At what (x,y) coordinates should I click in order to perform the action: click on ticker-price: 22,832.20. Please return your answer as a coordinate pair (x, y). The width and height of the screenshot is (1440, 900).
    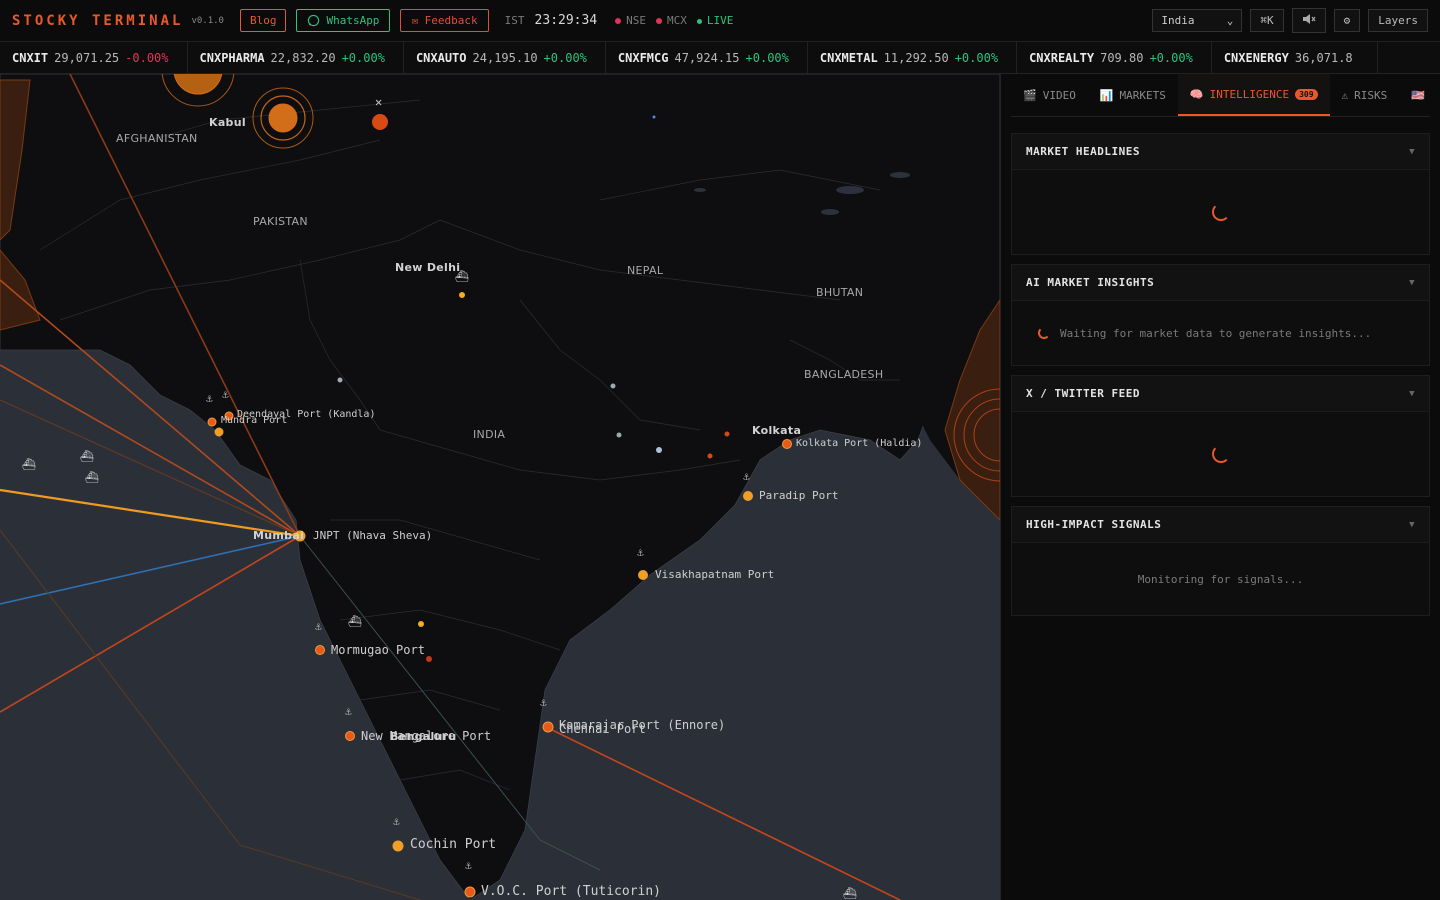
    Looking at the image, I should click on (303, 57).